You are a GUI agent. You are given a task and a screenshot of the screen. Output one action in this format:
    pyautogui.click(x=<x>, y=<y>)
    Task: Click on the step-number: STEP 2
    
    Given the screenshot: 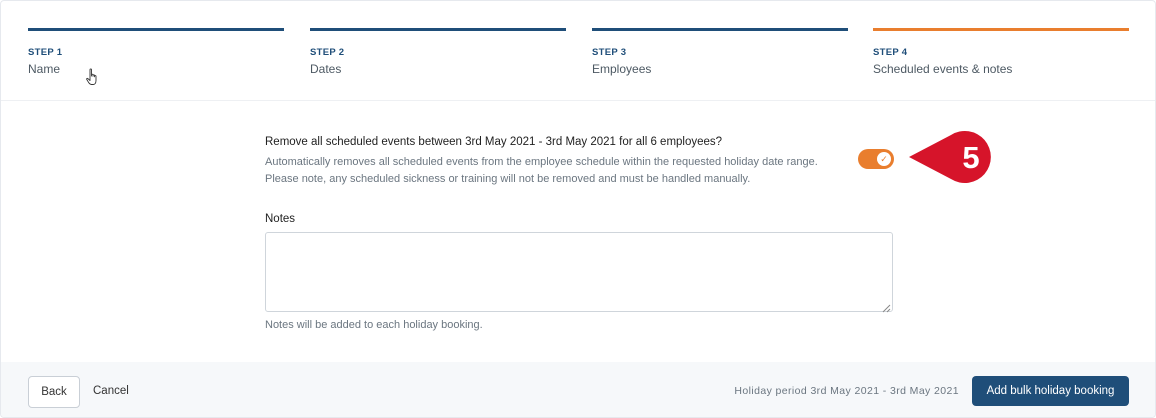 What is the action you would take?
    pyautogui.click(x=327, y=52)
    